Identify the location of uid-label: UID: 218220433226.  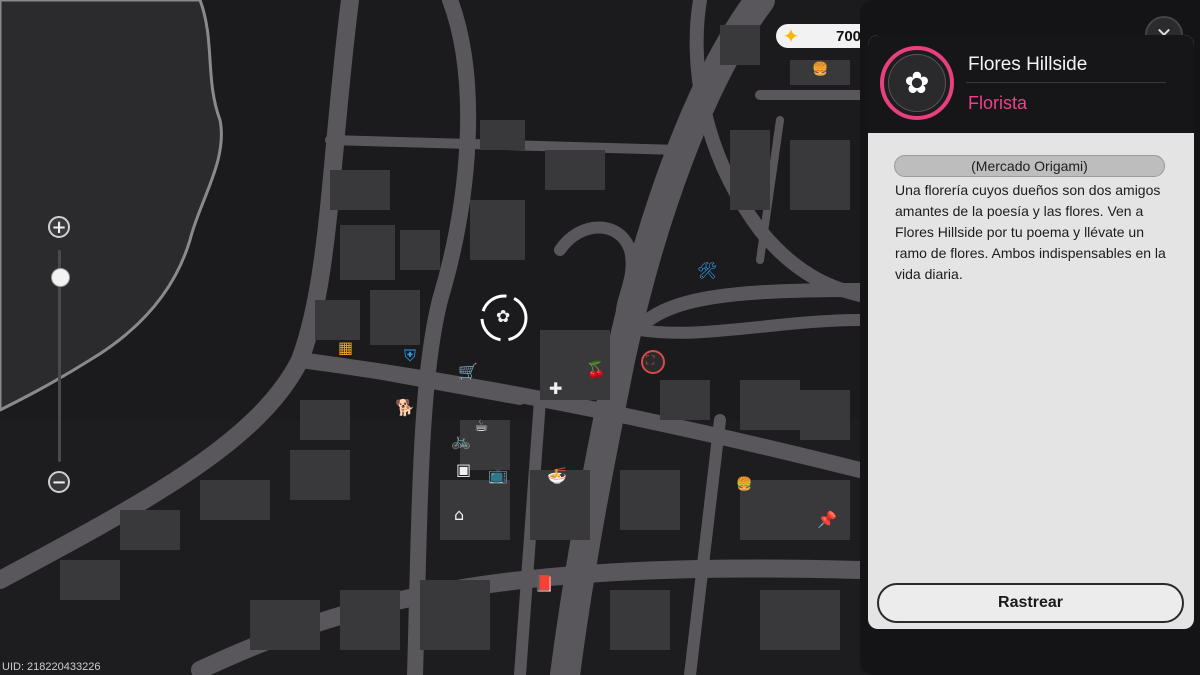
(51, 667).